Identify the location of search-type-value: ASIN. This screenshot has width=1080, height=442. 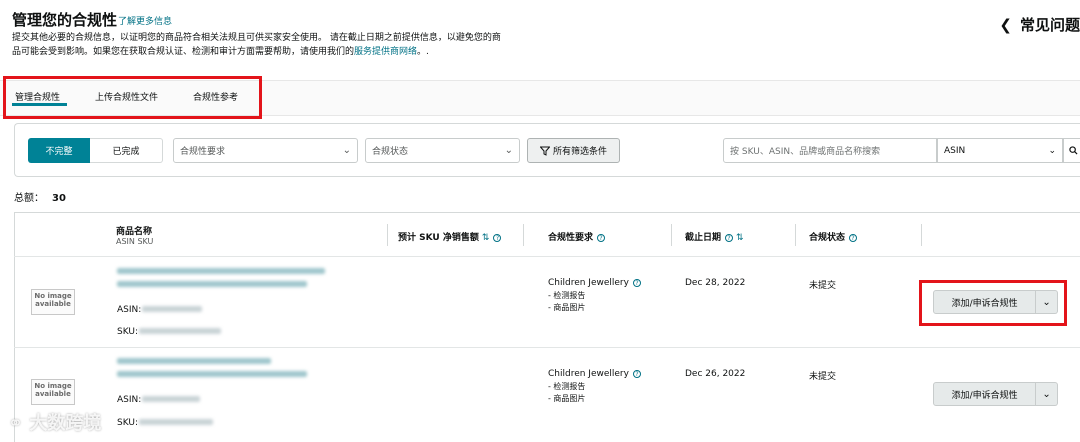
(955, 150).